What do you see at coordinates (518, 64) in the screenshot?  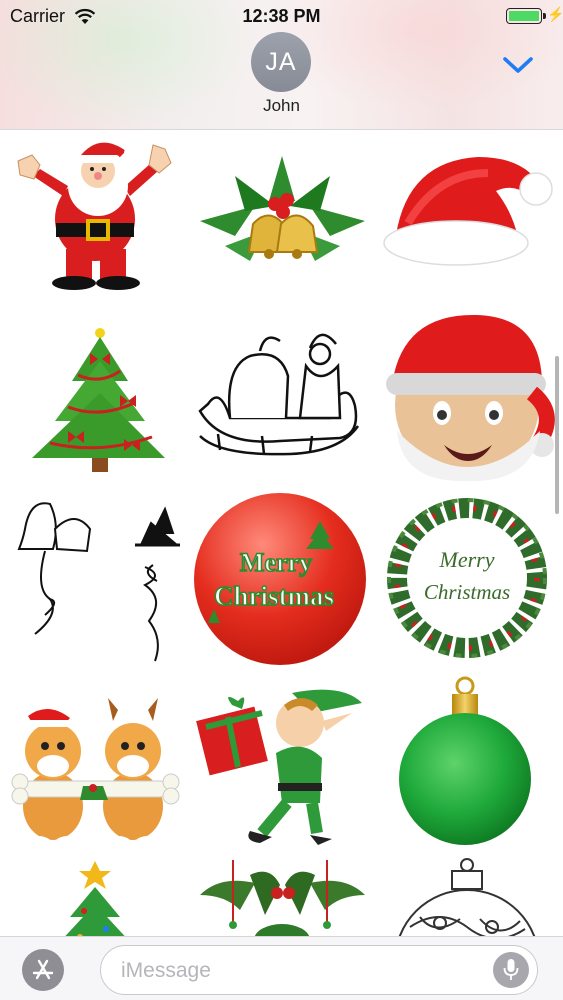 I see `chevron-down-icon` at bounding box center [518, 64].